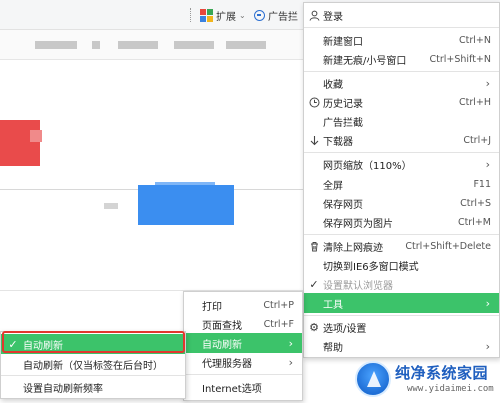 This screenshot has height=403, width=500. Describe the element at coordinates (474, 222) in the screenshot. I see `menu-item-shortcut: Ctrl+M` at that location.